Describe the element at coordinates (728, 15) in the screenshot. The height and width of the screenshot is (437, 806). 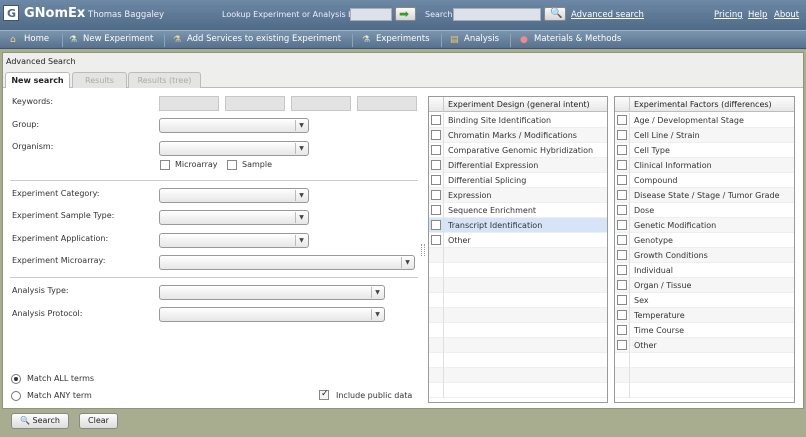
I see `pricing-link: Pricing` at that location.